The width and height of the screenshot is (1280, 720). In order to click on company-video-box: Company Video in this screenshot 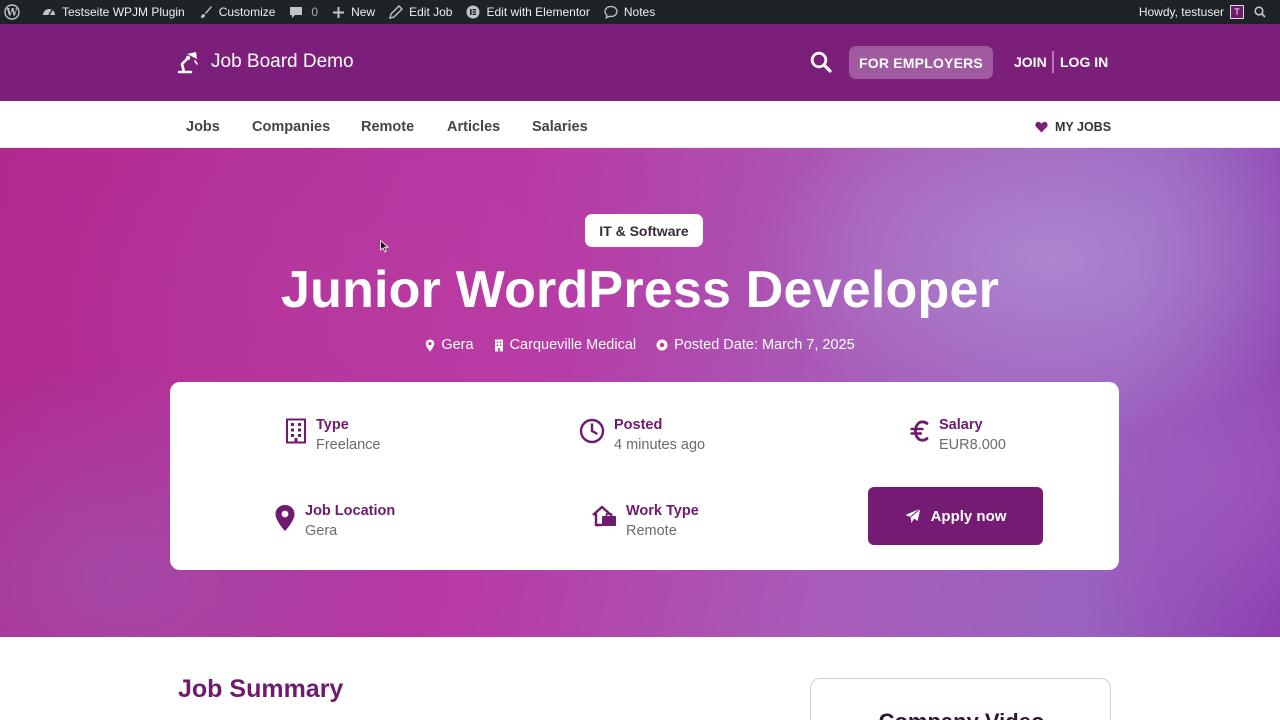, I will do `click(960, 699)`.